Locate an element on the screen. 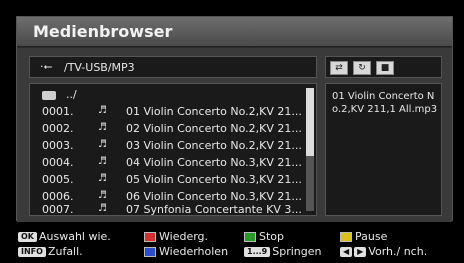  nav-hint: ◀ ▶ Vorh./ nch. is located at coordinates (383, 251).